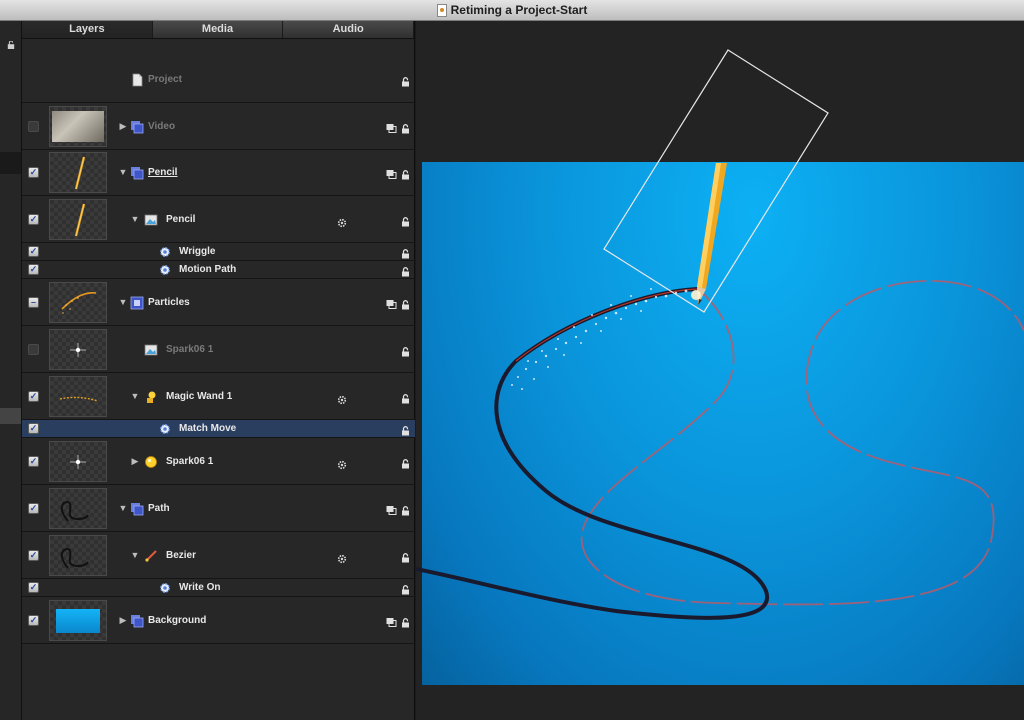  What do you see at coordinates (33, 302) in the screenshot?
I see `layer-visibility-checkbox: –` at bounding box center [33, 302].